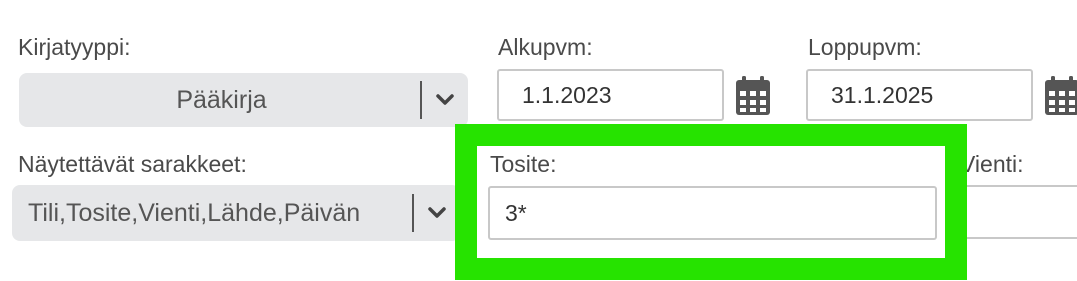 The height and width of the screenshot is (281, 1077). I want to click on sarakkeet-select: Tili,Tosite,Vienti,Lähde,Päivän, so click(236, 213).